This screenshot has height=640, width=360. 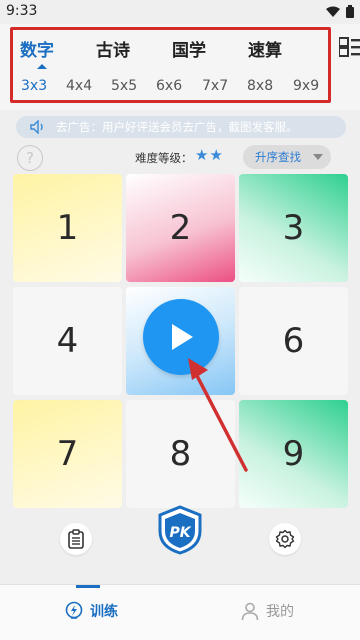 I want to click on grid-cell-1: 1, so click(x=67, y=228).